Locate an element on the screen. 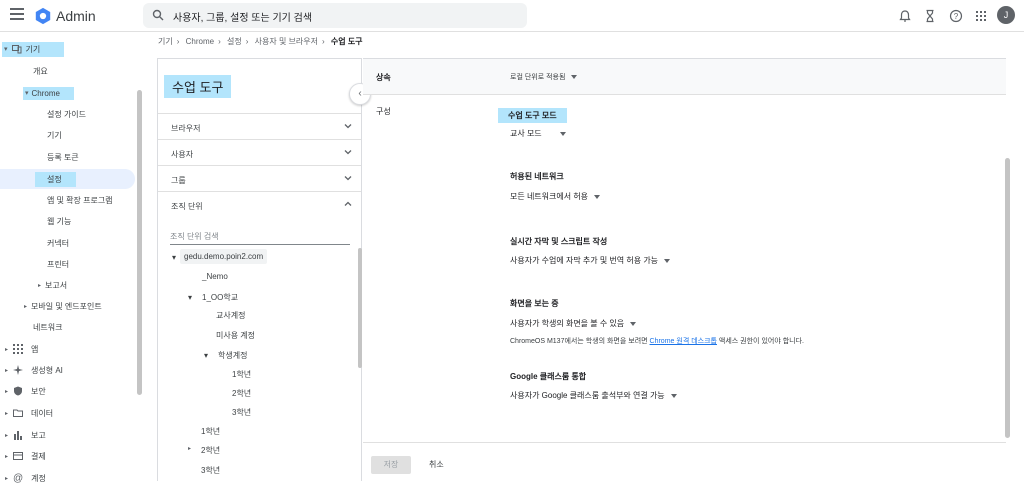 The image size is (1024, 488). class-tools-mode-dropdown: 교사 모드 is located at coordinates (538, 133).